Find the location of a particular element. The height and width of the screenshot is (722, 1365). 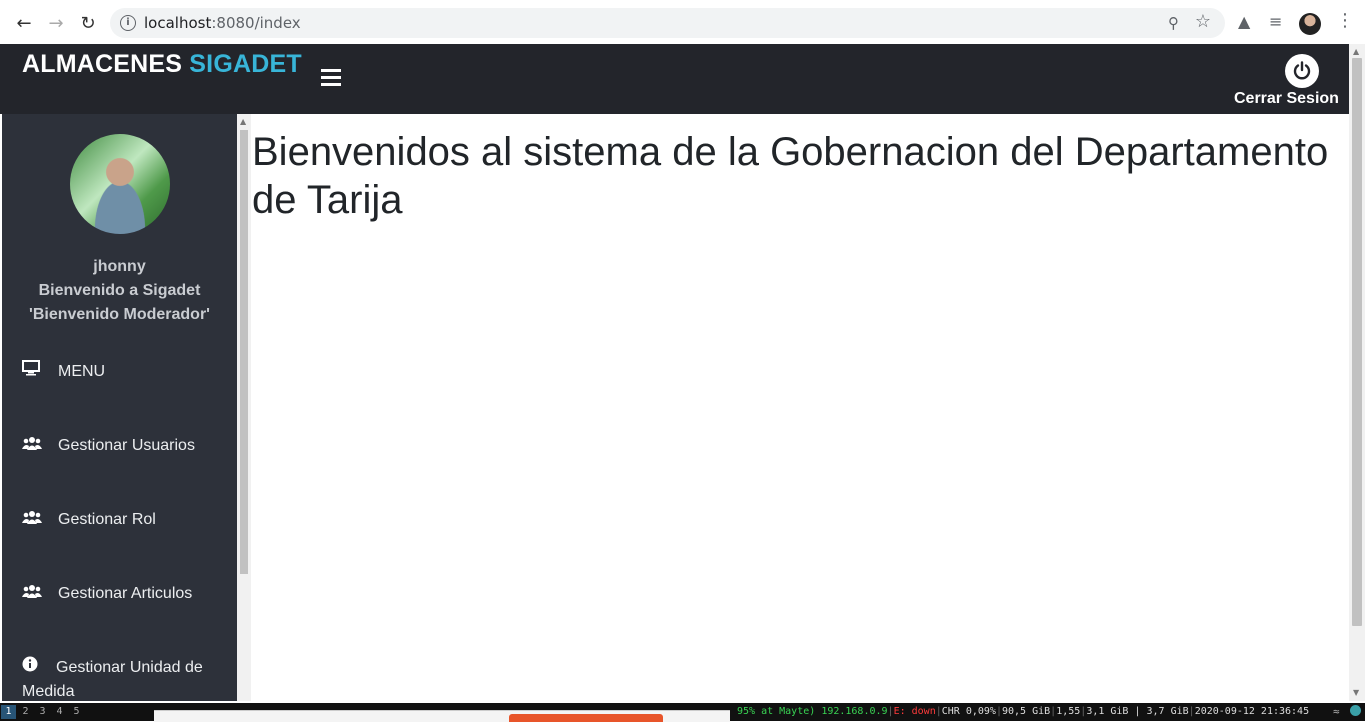

info-circle-icon is located at coordinates (30, 668).